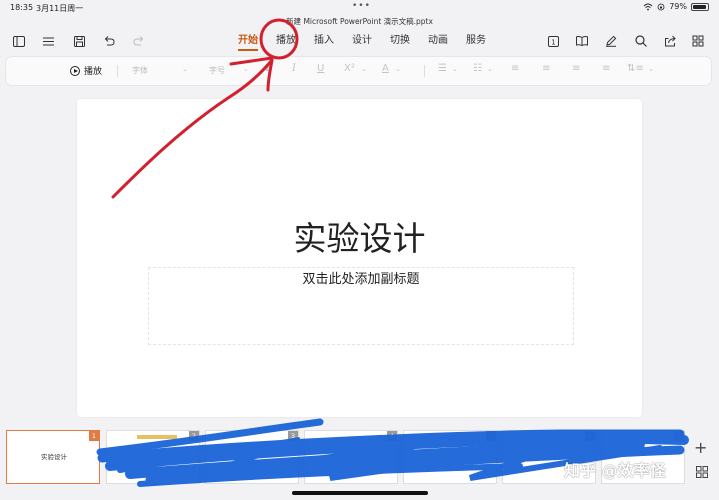 The height and width of the screenshot is (500, 719). Describe the element at coordinates (360, 493) in the screenshot. I see `home-indicator` at that location.